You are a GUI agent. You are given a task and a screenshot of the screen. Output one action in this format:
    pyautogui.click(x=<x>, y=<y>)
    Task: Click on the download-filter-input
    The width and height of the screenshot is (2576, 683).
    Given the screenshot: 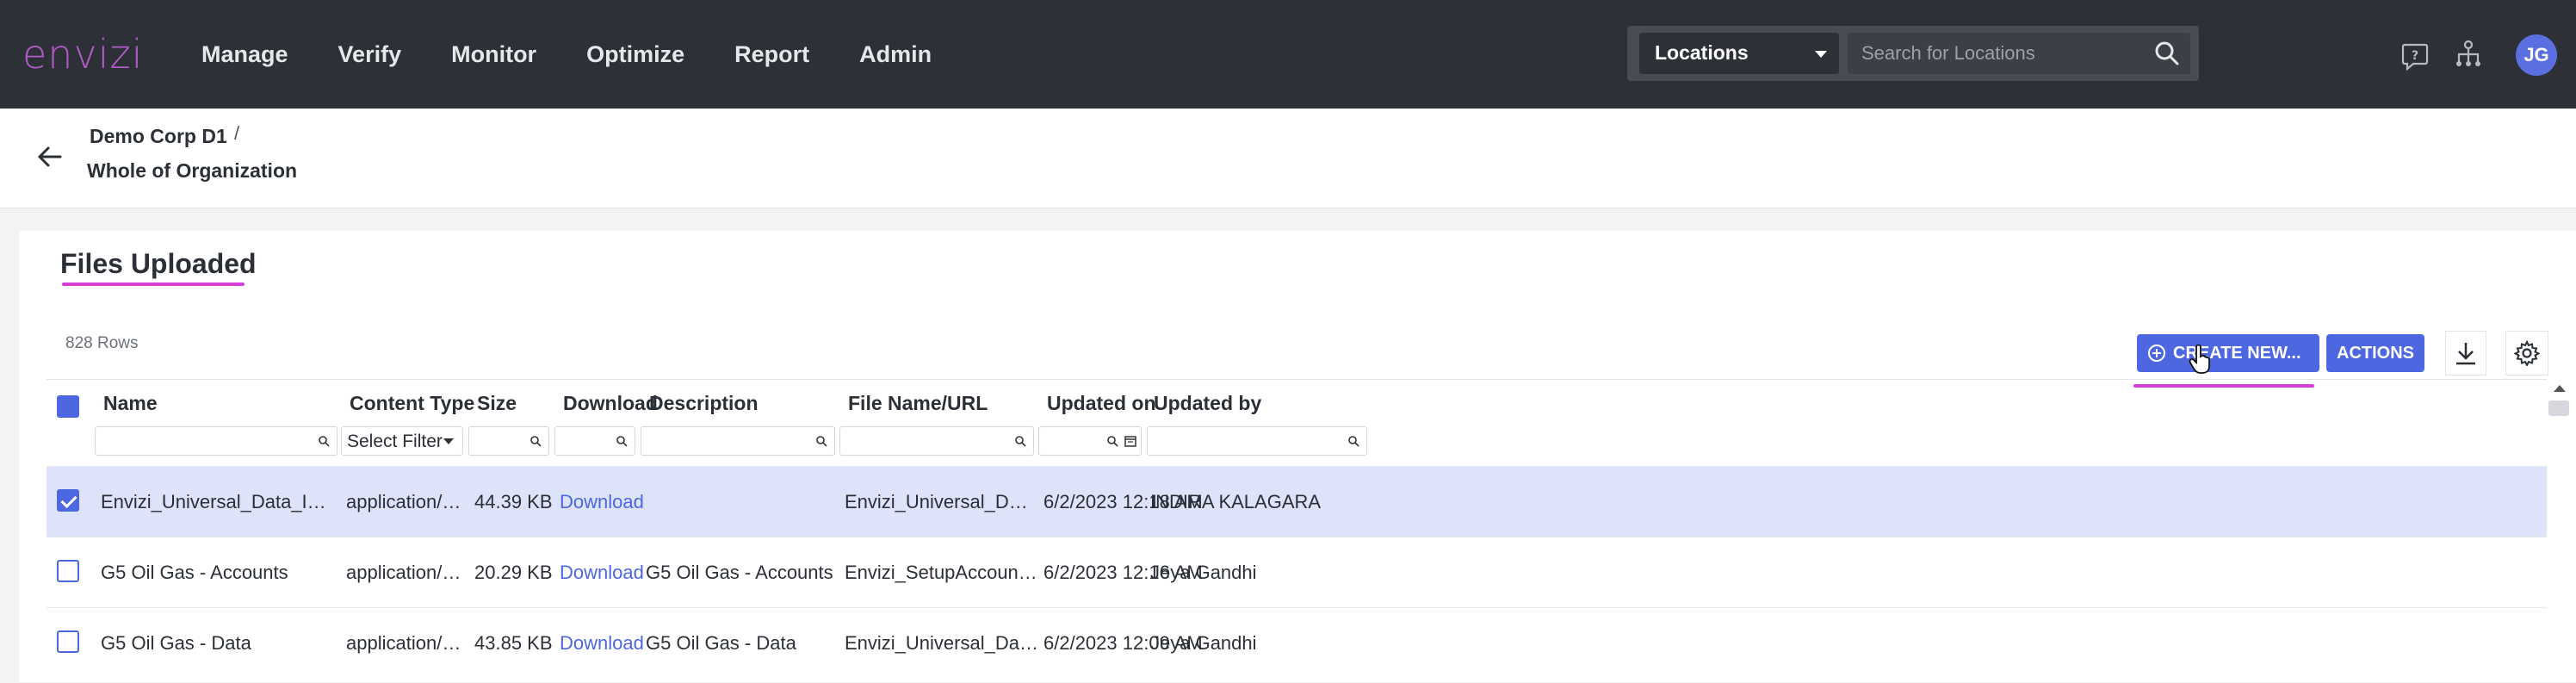 What is the action you would take?
    pyautogui.click(x=595, y=441)
    